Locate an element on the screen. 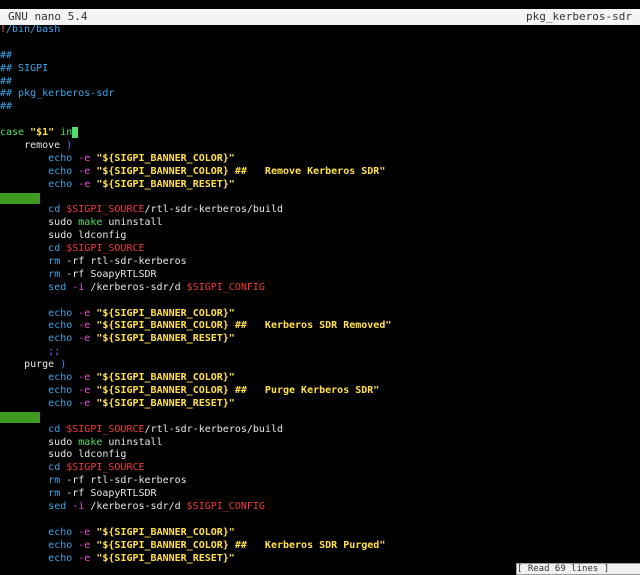 Image resolution: width=640 pixels, height=575 pixels. code-line: remove ) is located at coordinates (320, 146).